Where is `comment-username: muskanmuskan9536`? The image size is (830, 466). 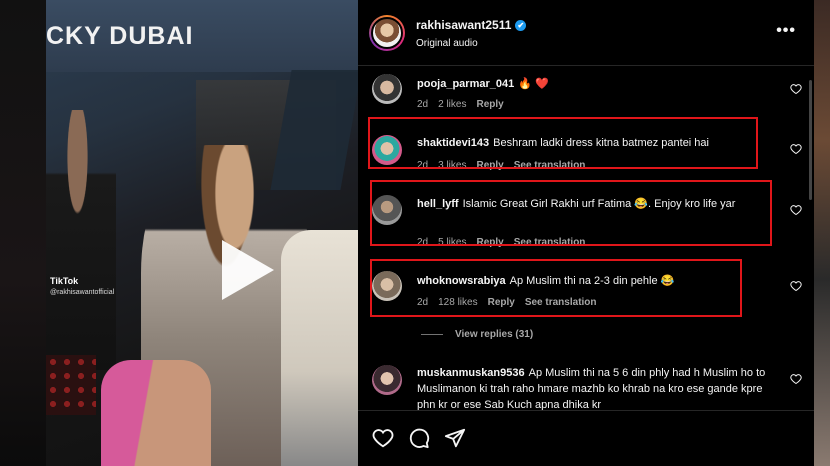 comment-username: muskanmuskan9536 is located at coordinates (471, 373).